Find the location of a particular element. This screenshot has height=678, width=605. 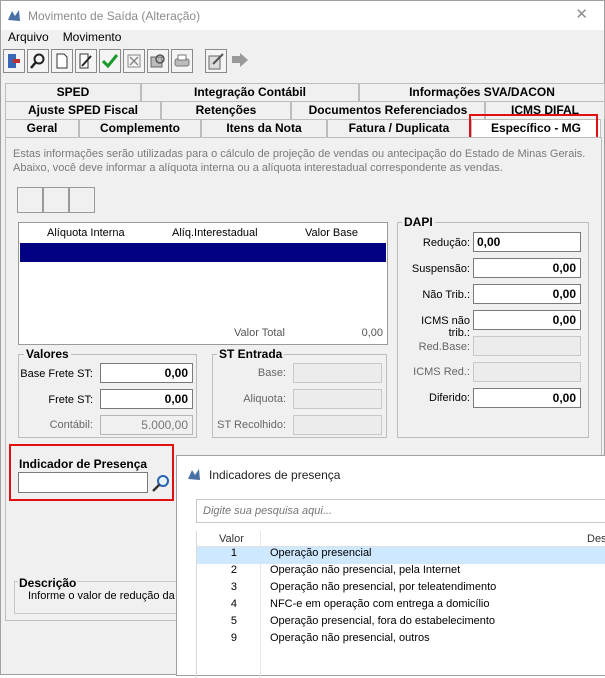

confirm-icon is located at coordinates (110, 61).